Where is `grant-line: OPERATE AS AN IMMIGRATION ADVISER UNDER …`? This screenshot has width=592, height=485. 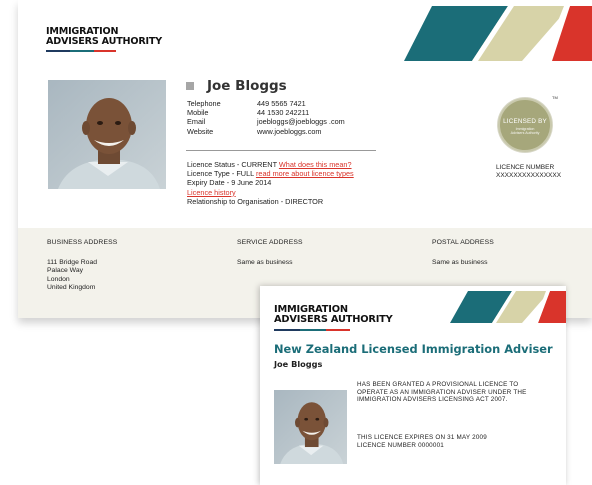
grant-line: OPERATE AS AN IMMIGRATION ADVISER UNDER … is located at coordinates (442, 392).